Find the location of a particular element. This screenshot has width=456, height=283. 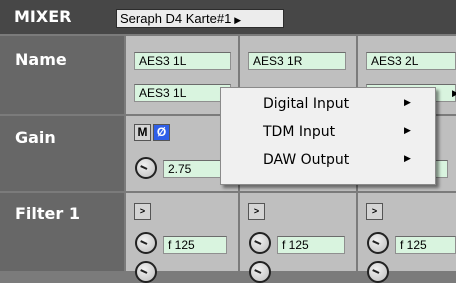

channel-3-filter-cell: > f 125 is located at coordinates (407, 238).